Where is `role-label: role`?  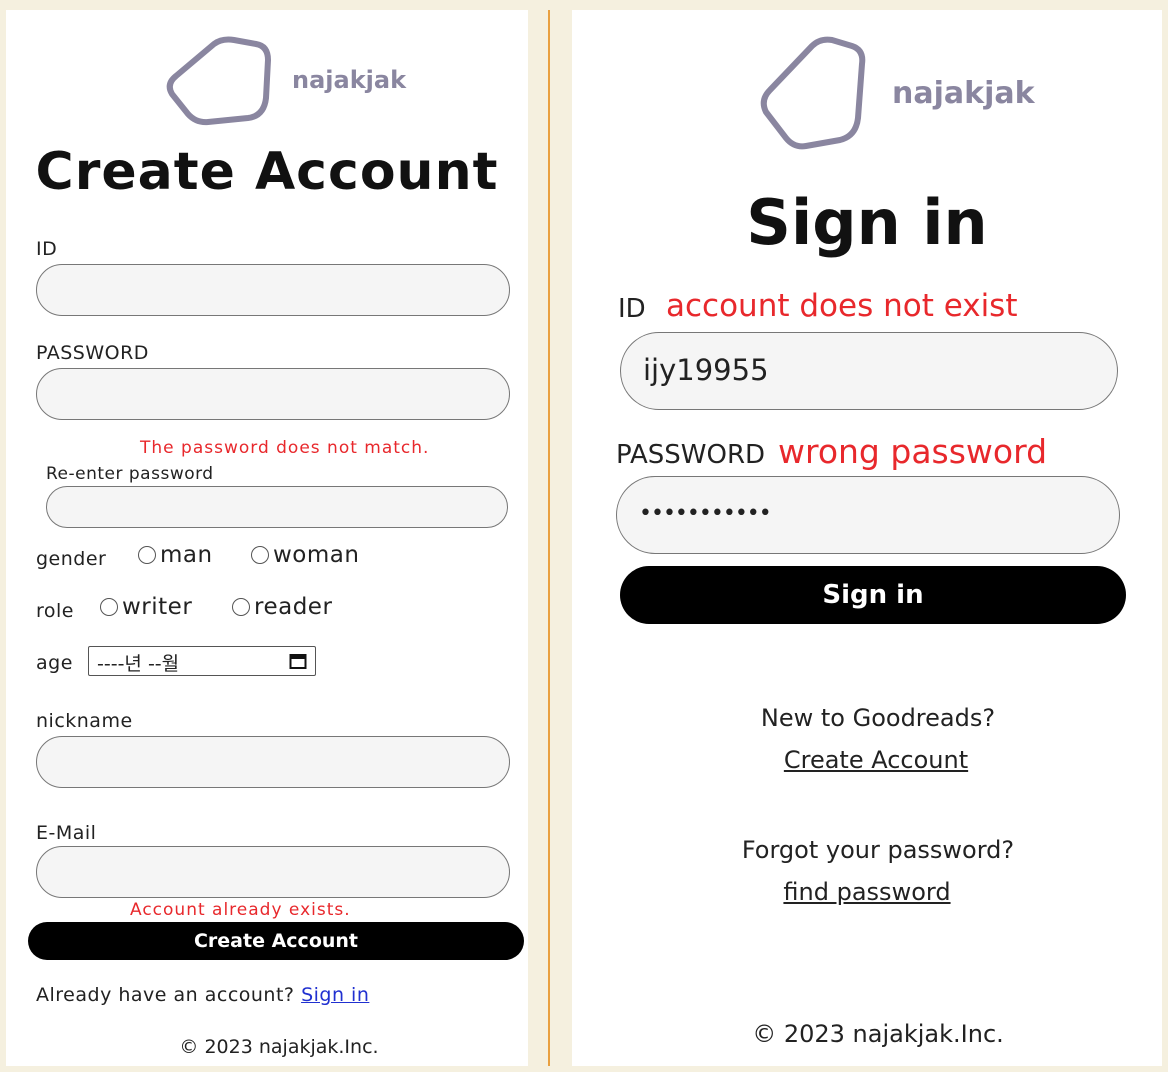
role-label: role is located at coordinates (55, 611).